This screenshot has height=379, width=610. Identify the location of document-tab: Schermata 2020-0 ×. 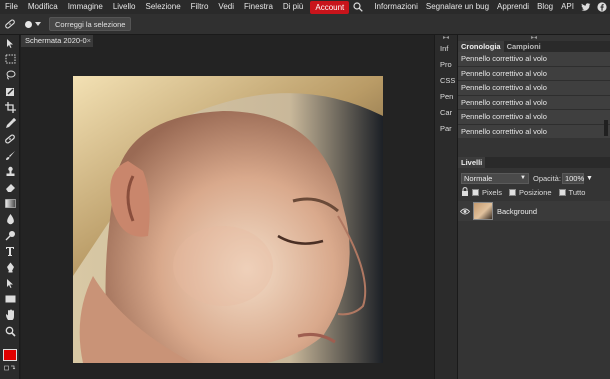
(57, 41).